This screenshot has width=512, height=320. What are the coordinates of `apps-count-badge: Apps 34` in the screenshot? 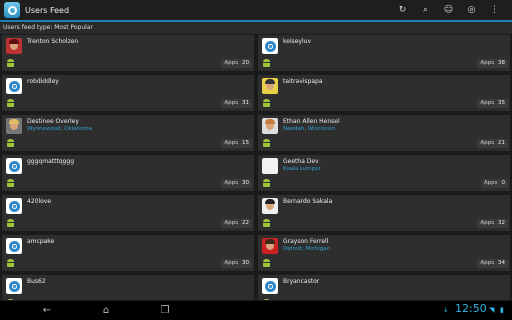 It's located at (492, 263).